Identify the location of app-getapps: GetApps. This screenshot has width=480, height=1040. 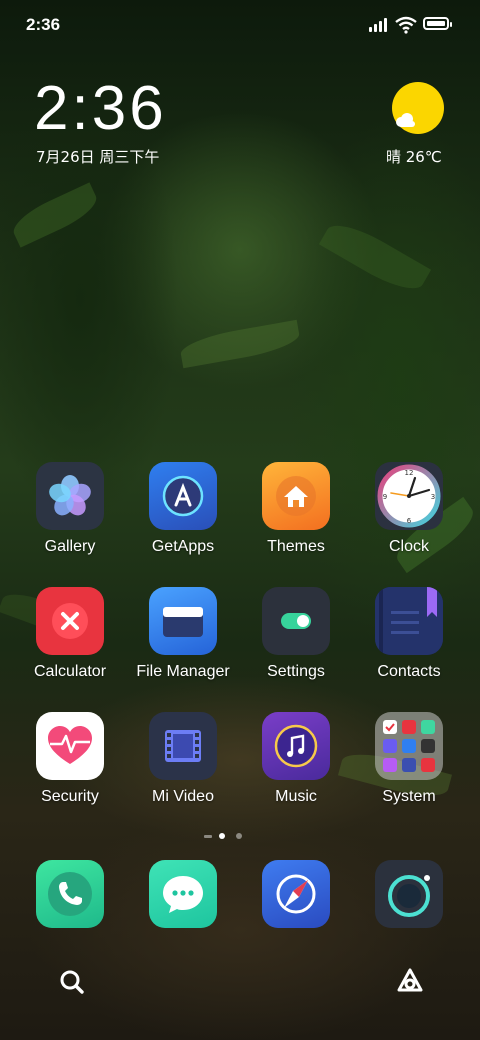
(183, 509).